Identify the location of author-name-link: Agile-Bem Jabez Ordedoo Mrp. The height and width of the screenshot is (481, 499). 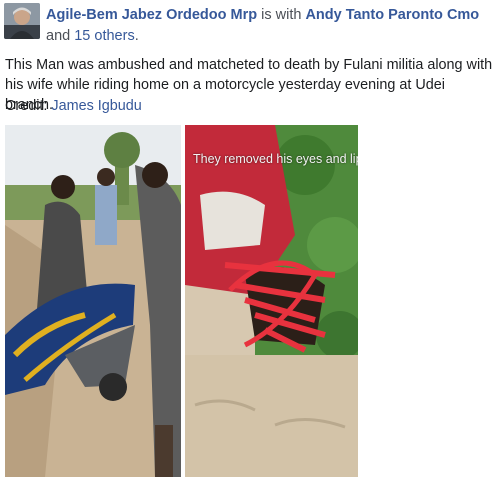
(151, 15).